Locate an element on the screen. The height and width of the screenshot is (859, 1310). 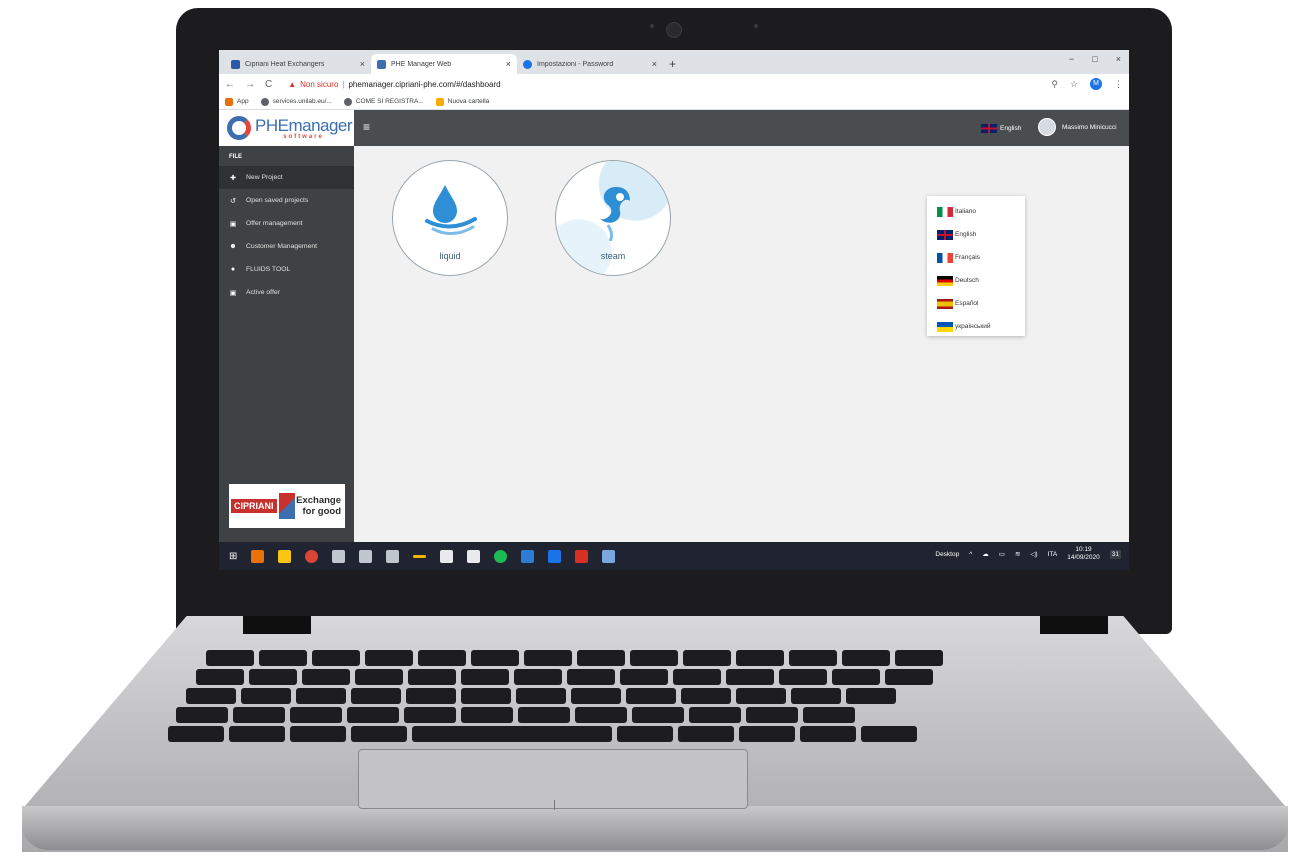
notification-icon: 31 is located at coordinates (1115, 554).